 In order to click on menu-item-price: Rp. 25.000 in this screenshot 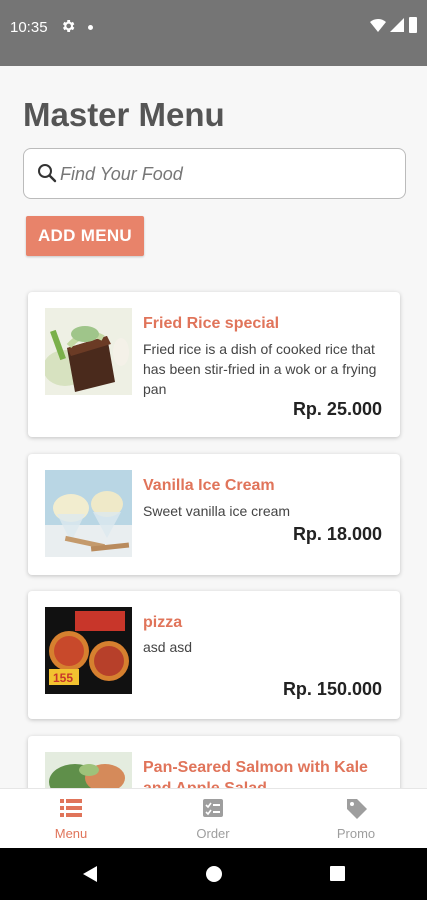, I will do `click(337, 409)`.